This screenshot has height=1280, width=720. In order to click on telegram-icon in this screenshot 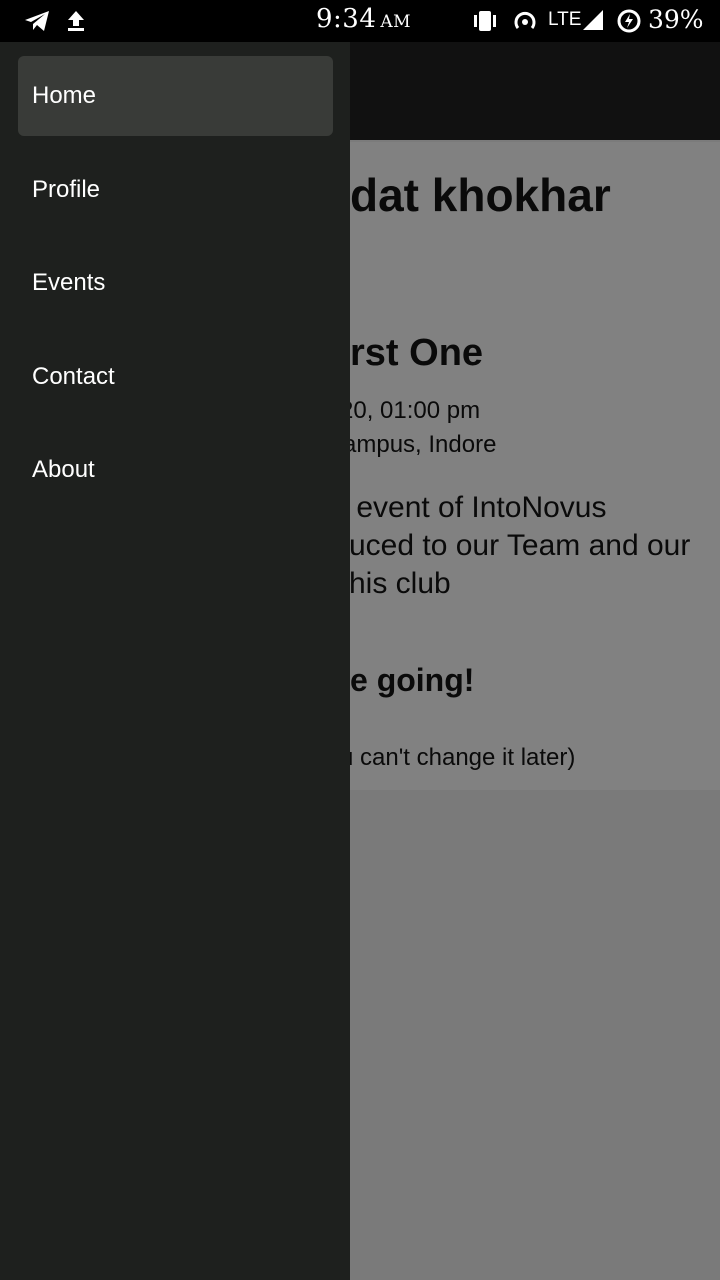, I will do `click(37, 21)`.